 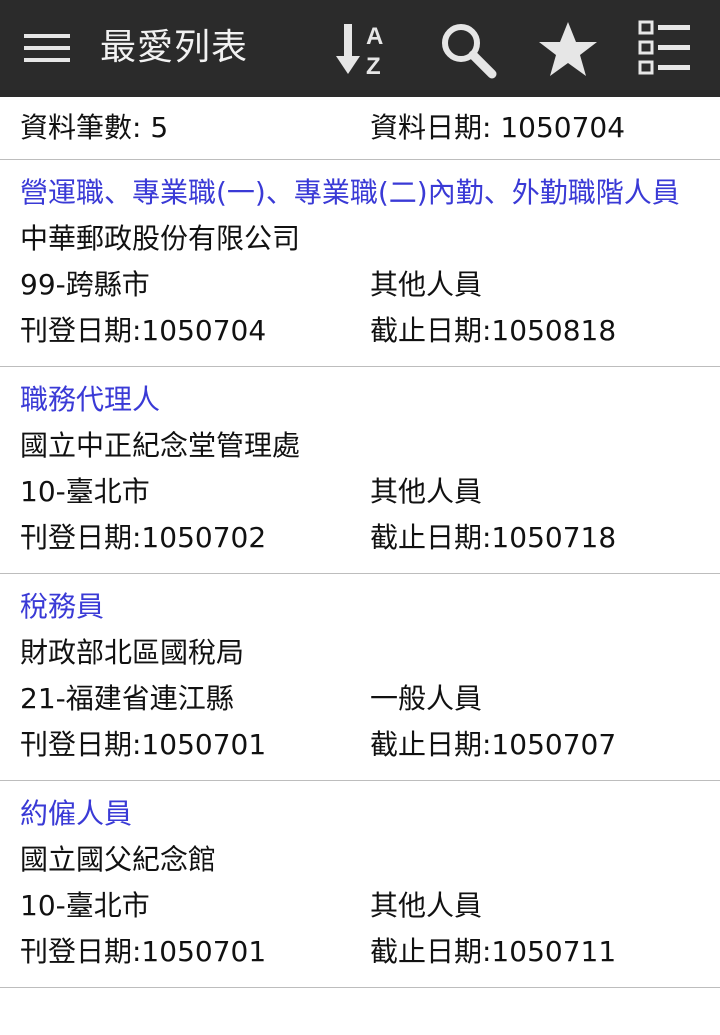 I want to click on end-date: 截止日期:1050707, so click(x=493, y=744).